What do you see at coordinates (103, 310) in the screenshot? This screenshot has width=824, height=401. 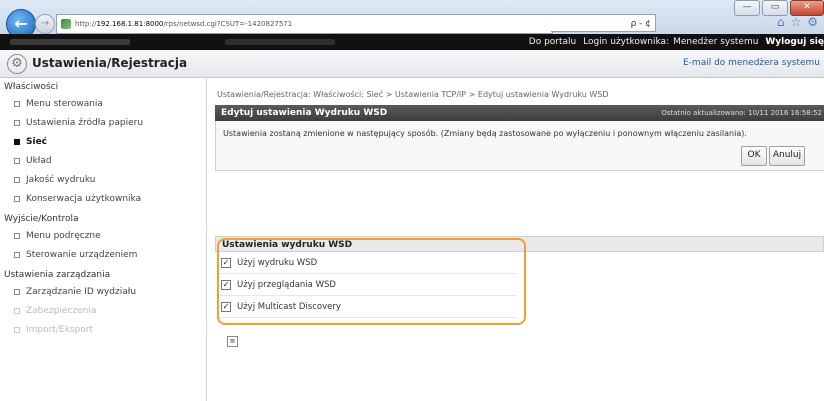 I see `sidebar-item-security: Zabezpieczenia` at bounding box center [103, 310].